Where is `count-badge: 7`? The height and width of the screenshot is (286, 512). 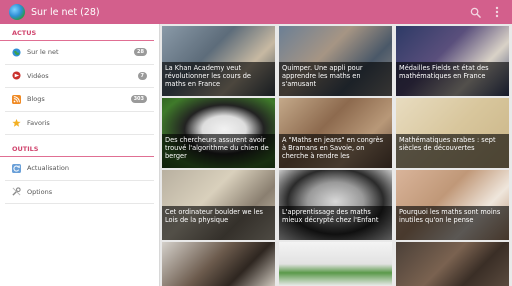 count-badge: 7 is located at coordinates (142, 75).